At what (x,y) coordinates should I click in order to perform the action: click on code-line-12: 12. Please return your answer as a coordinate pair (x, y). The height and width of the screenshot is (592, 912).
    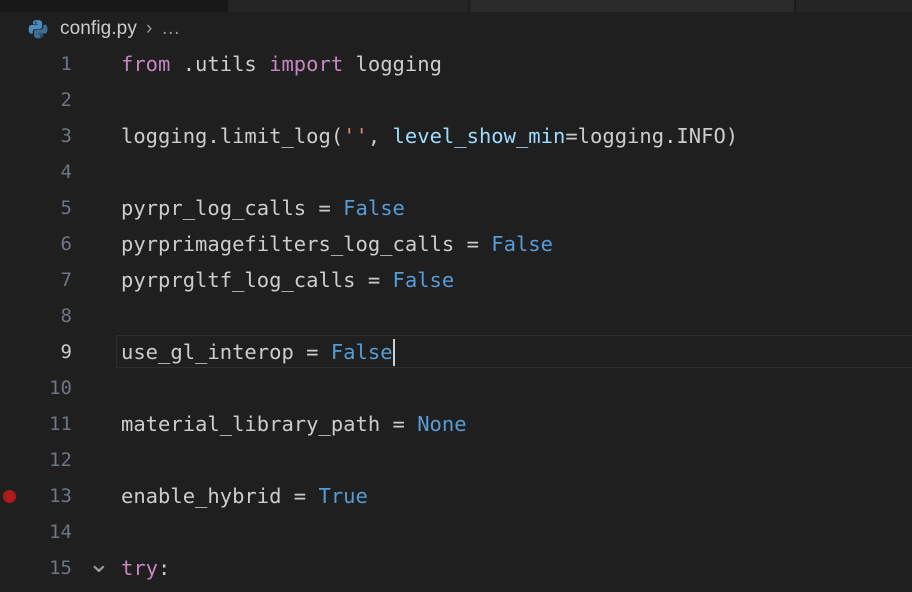
    Looking at the image, I should click on (456, 460).